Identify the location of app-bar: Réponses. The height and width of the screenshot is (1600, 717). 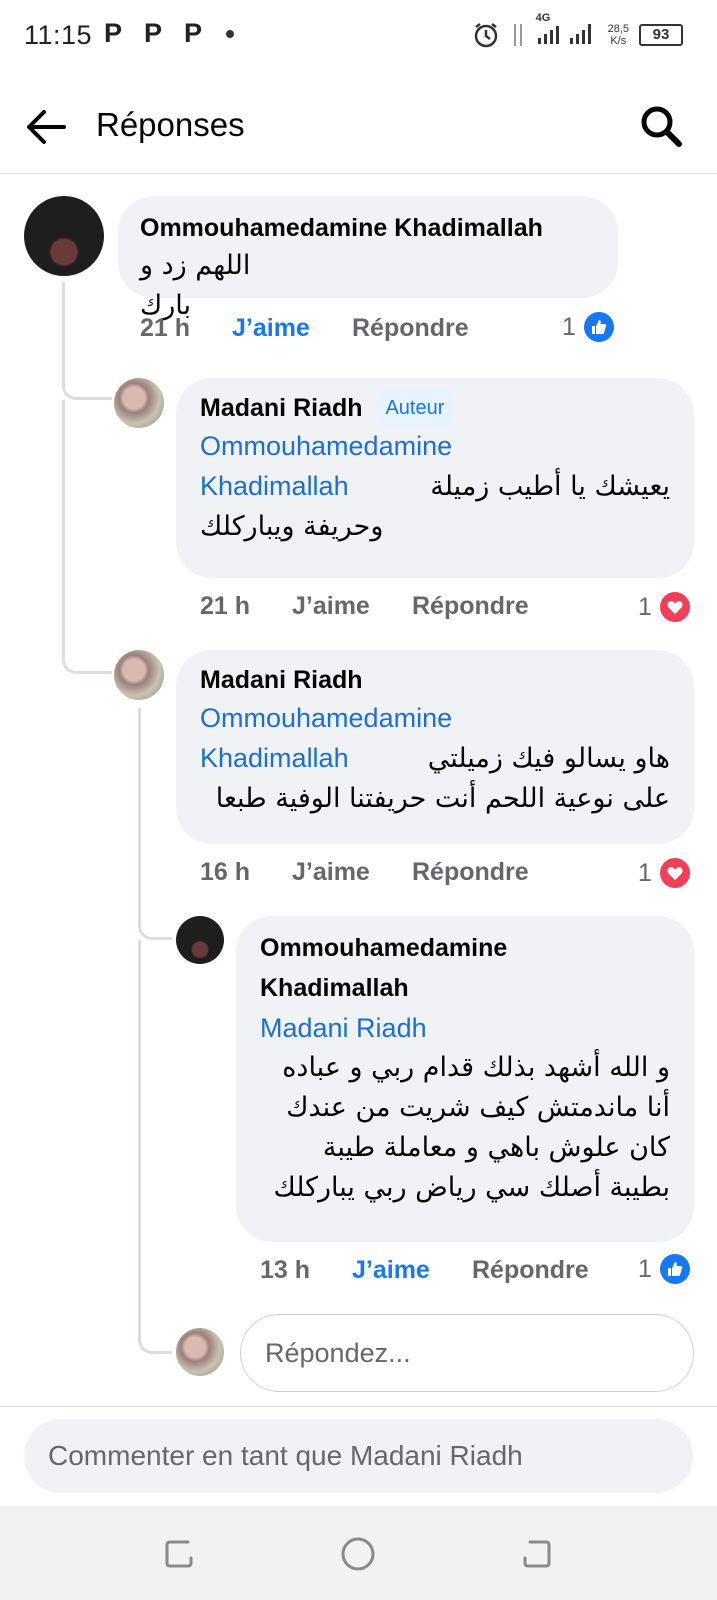
(358, 127).